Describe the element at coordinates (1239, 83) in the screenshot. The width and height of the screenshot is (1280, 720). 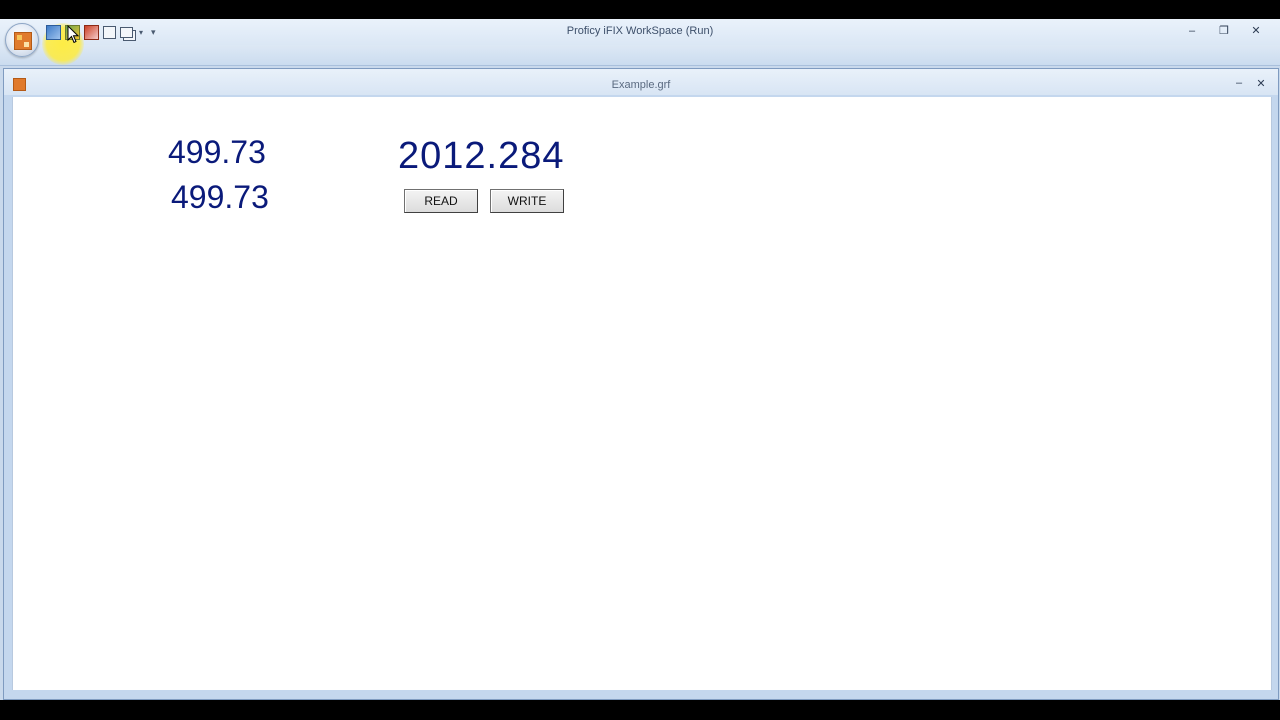
I see `document-minimize-button: –` at that location.